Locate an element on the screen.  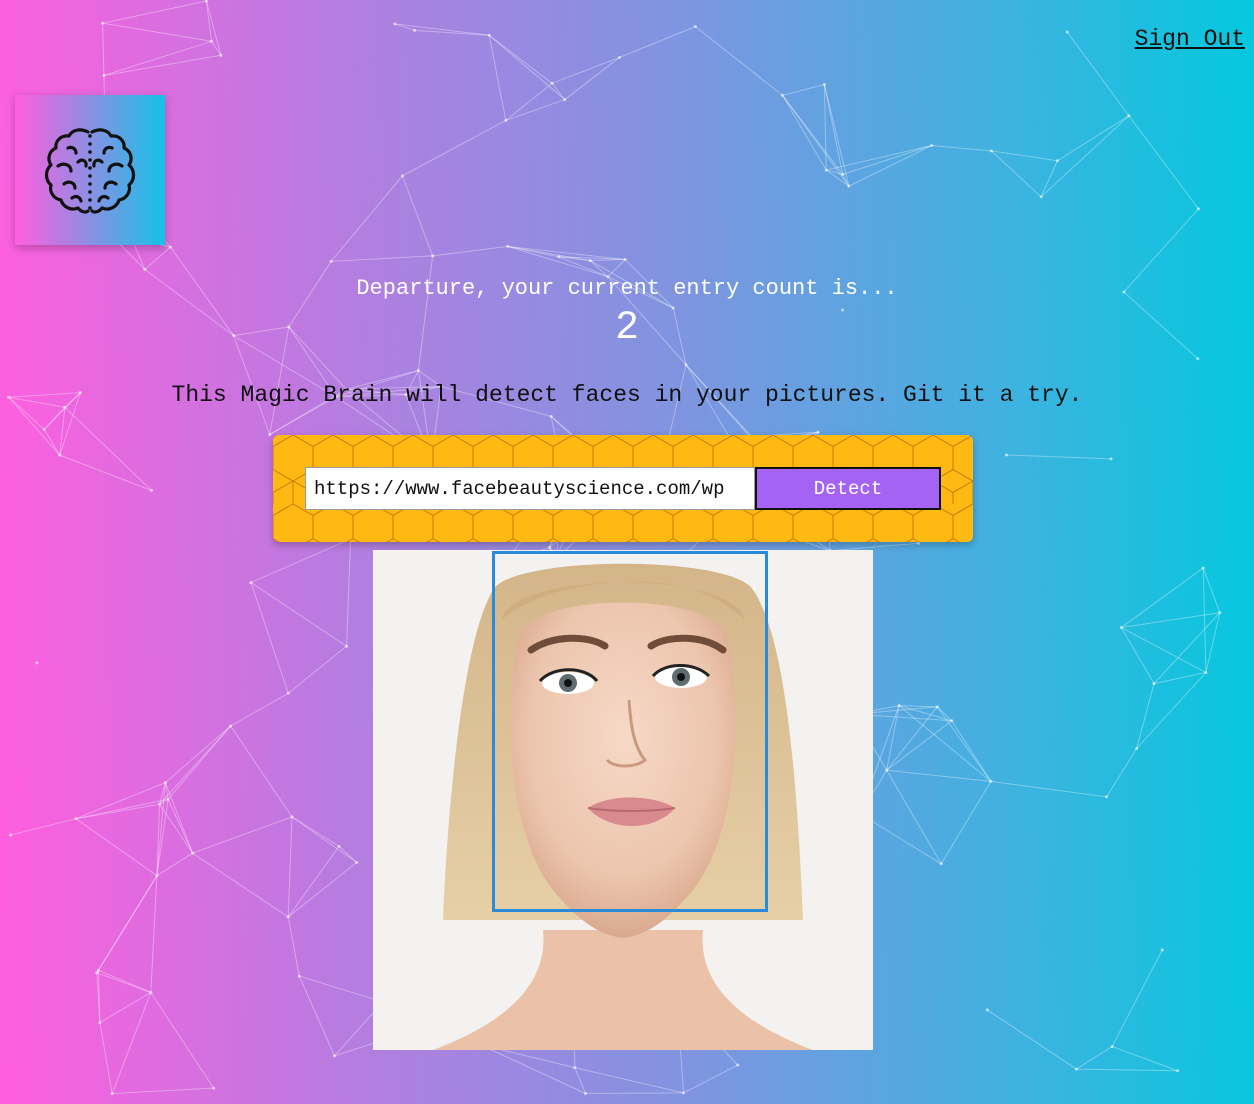
brain-icon is located at coordinates (90, 171).